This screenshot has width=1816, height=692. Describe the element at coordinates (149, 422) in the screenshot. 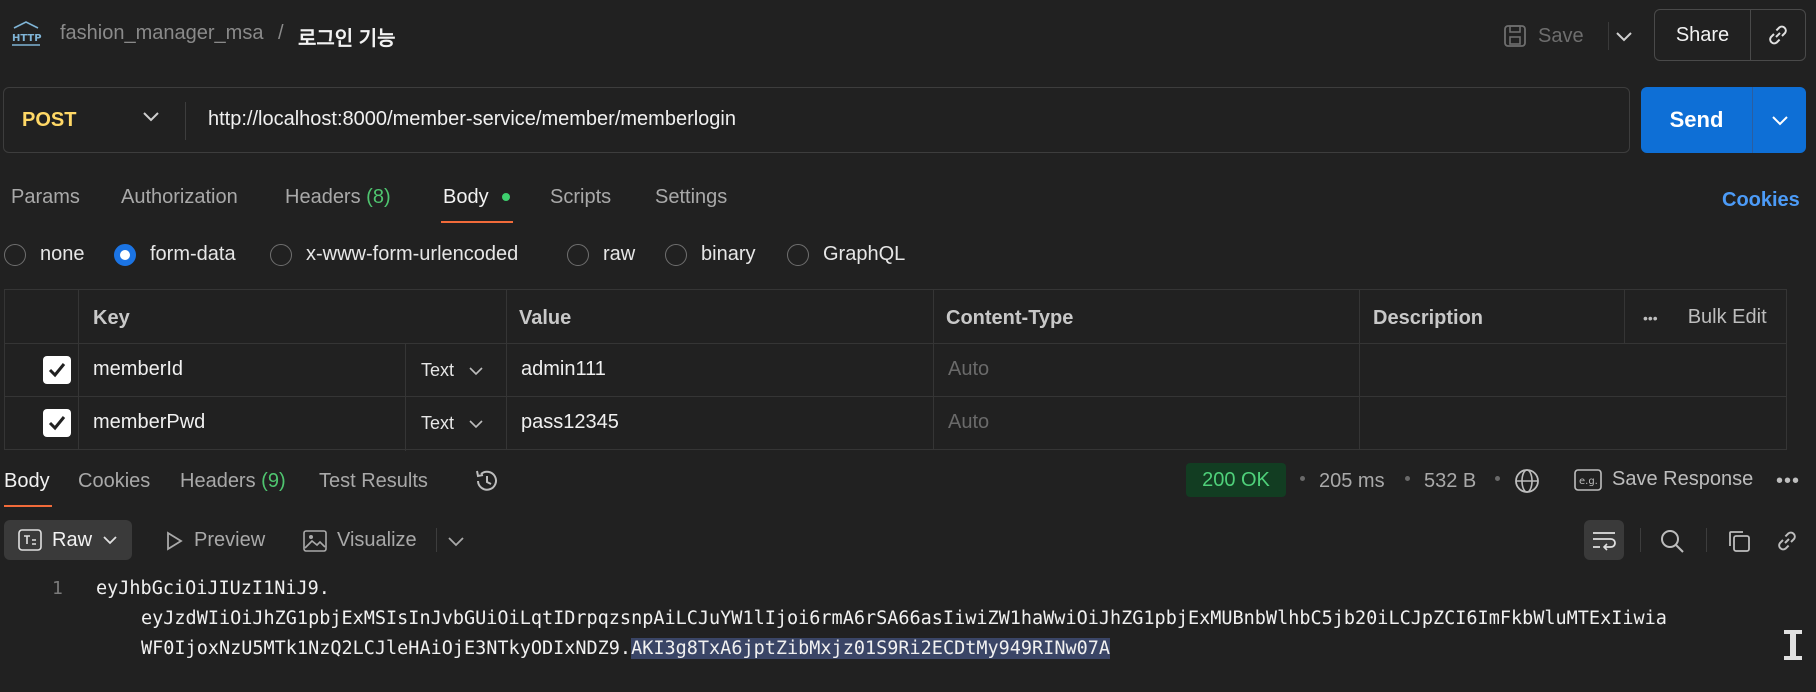

I see `row-key: memberPwd` at that location.